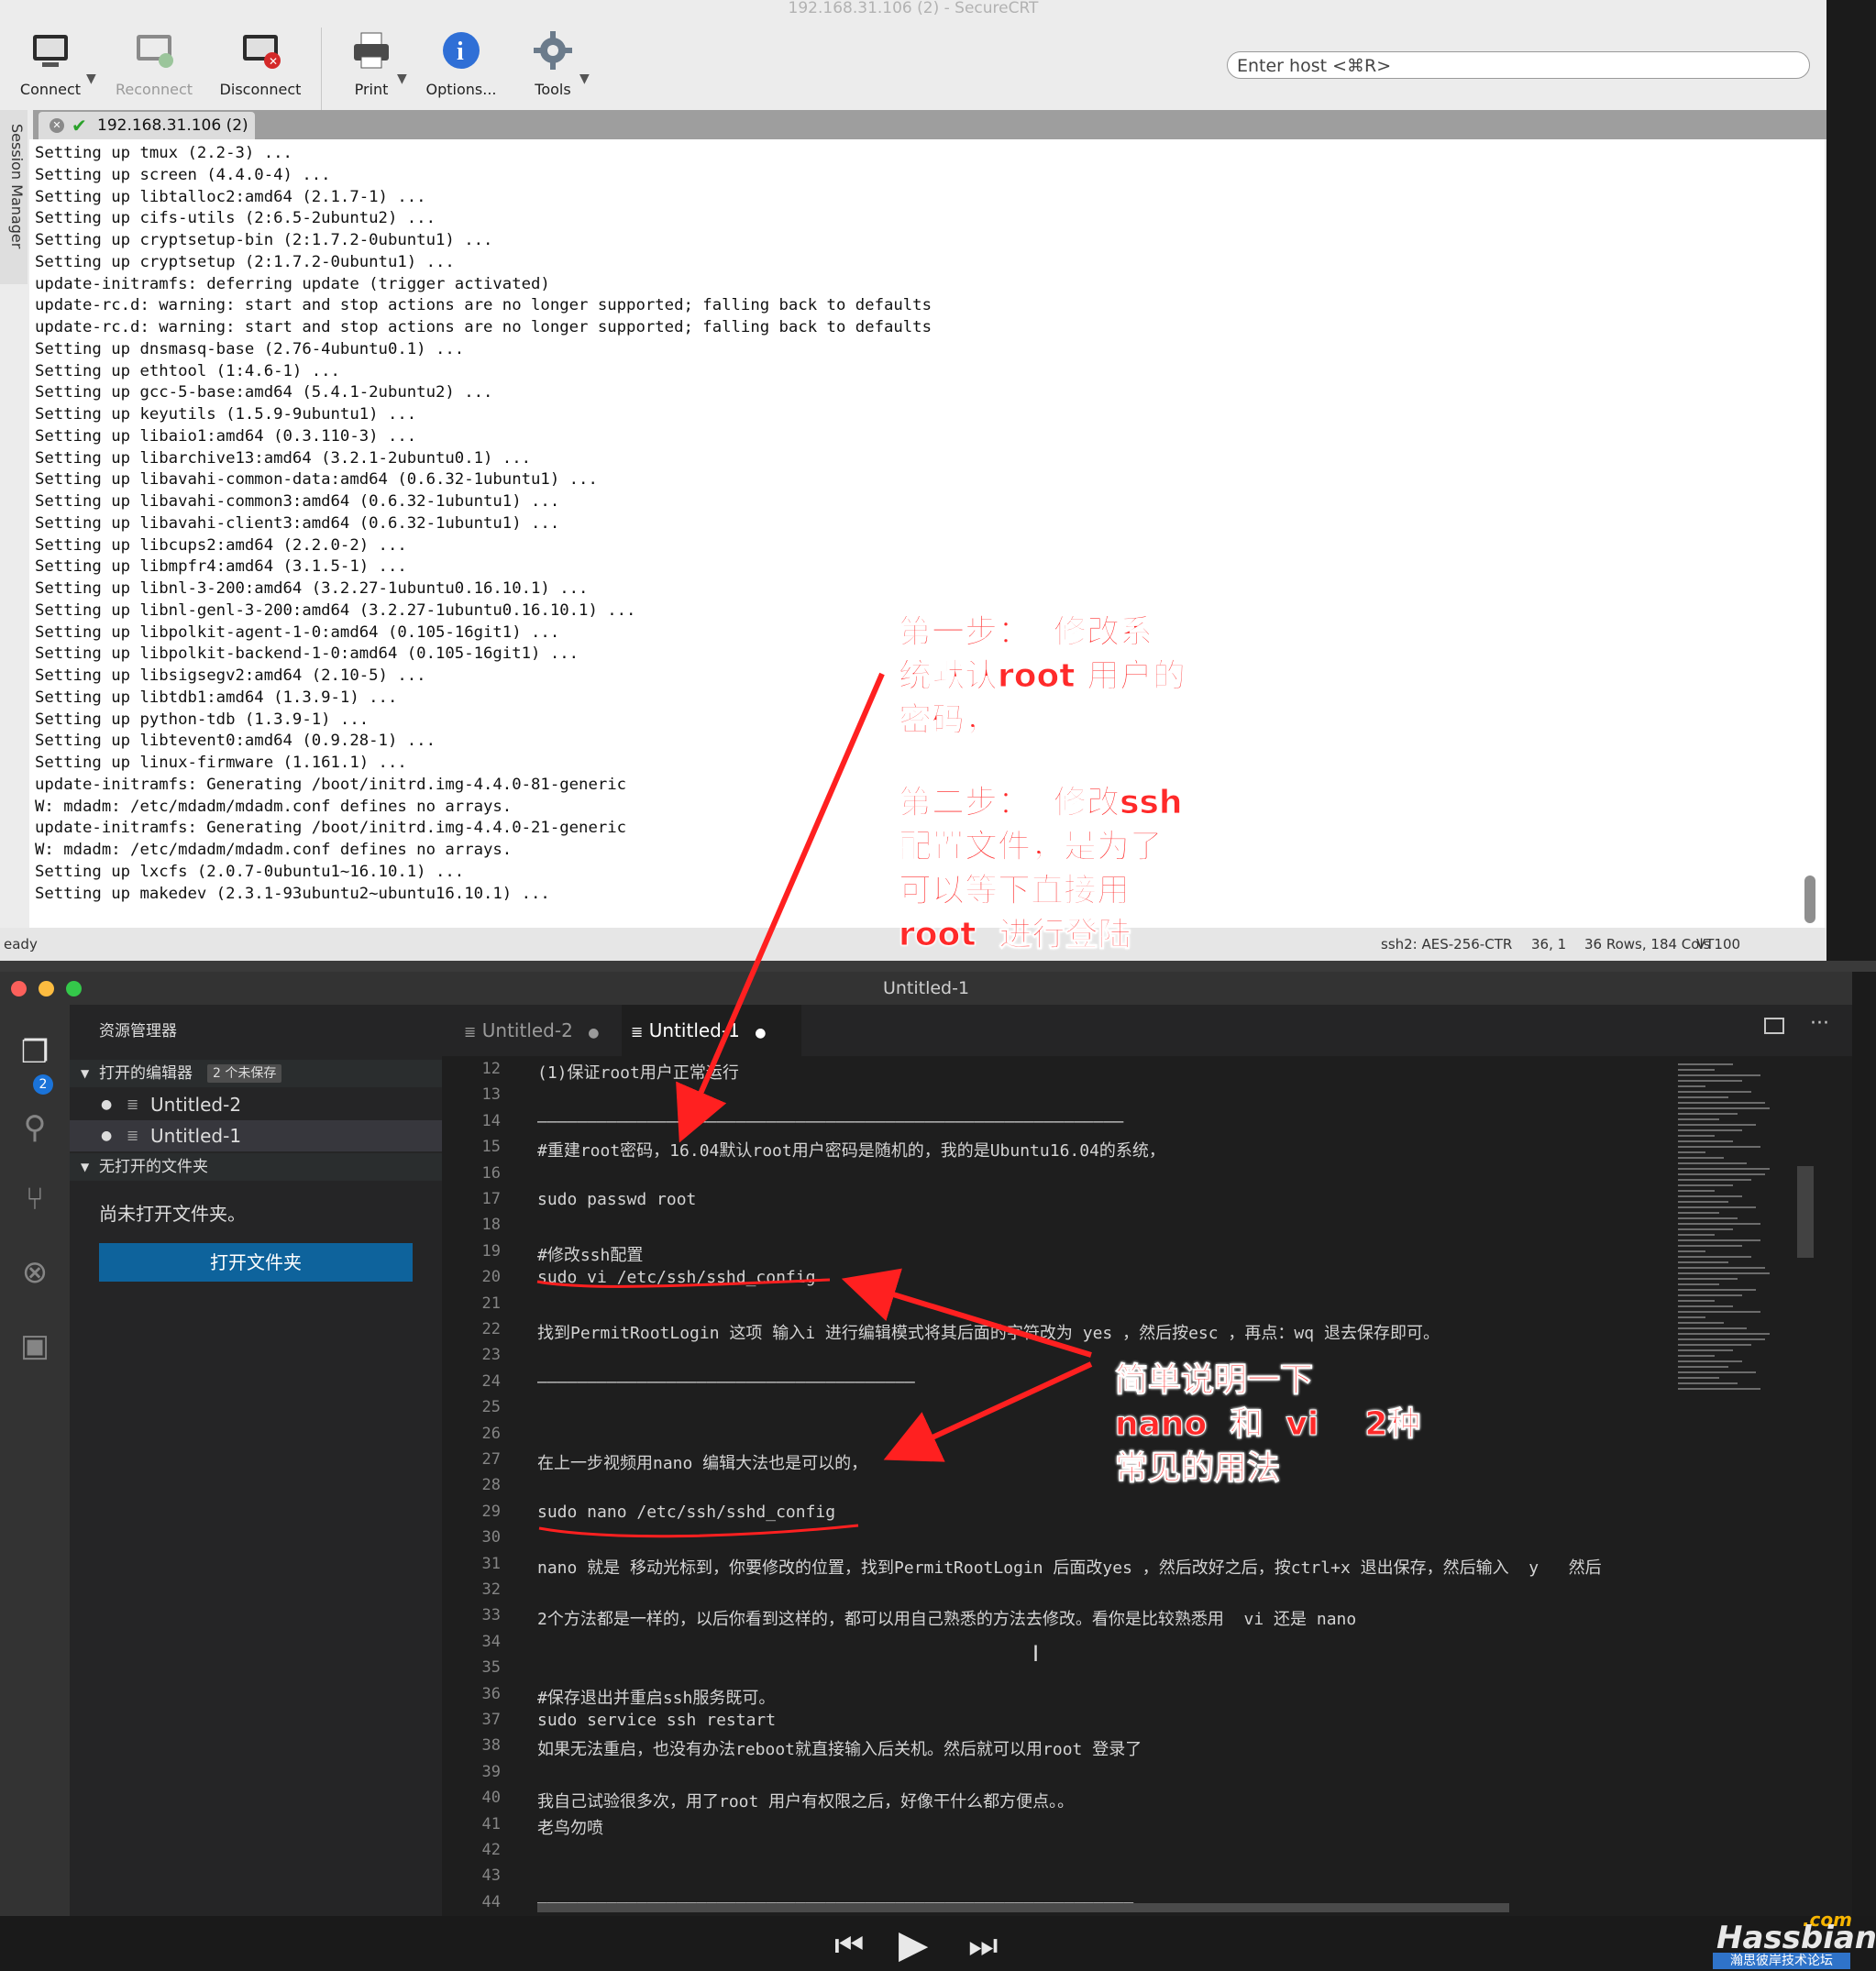 The width and height of the screenshot is (1876, 1971). Describe the element at coordinates (988, 1411) in the screenshot. I see `arrow-to-nano` at that location.